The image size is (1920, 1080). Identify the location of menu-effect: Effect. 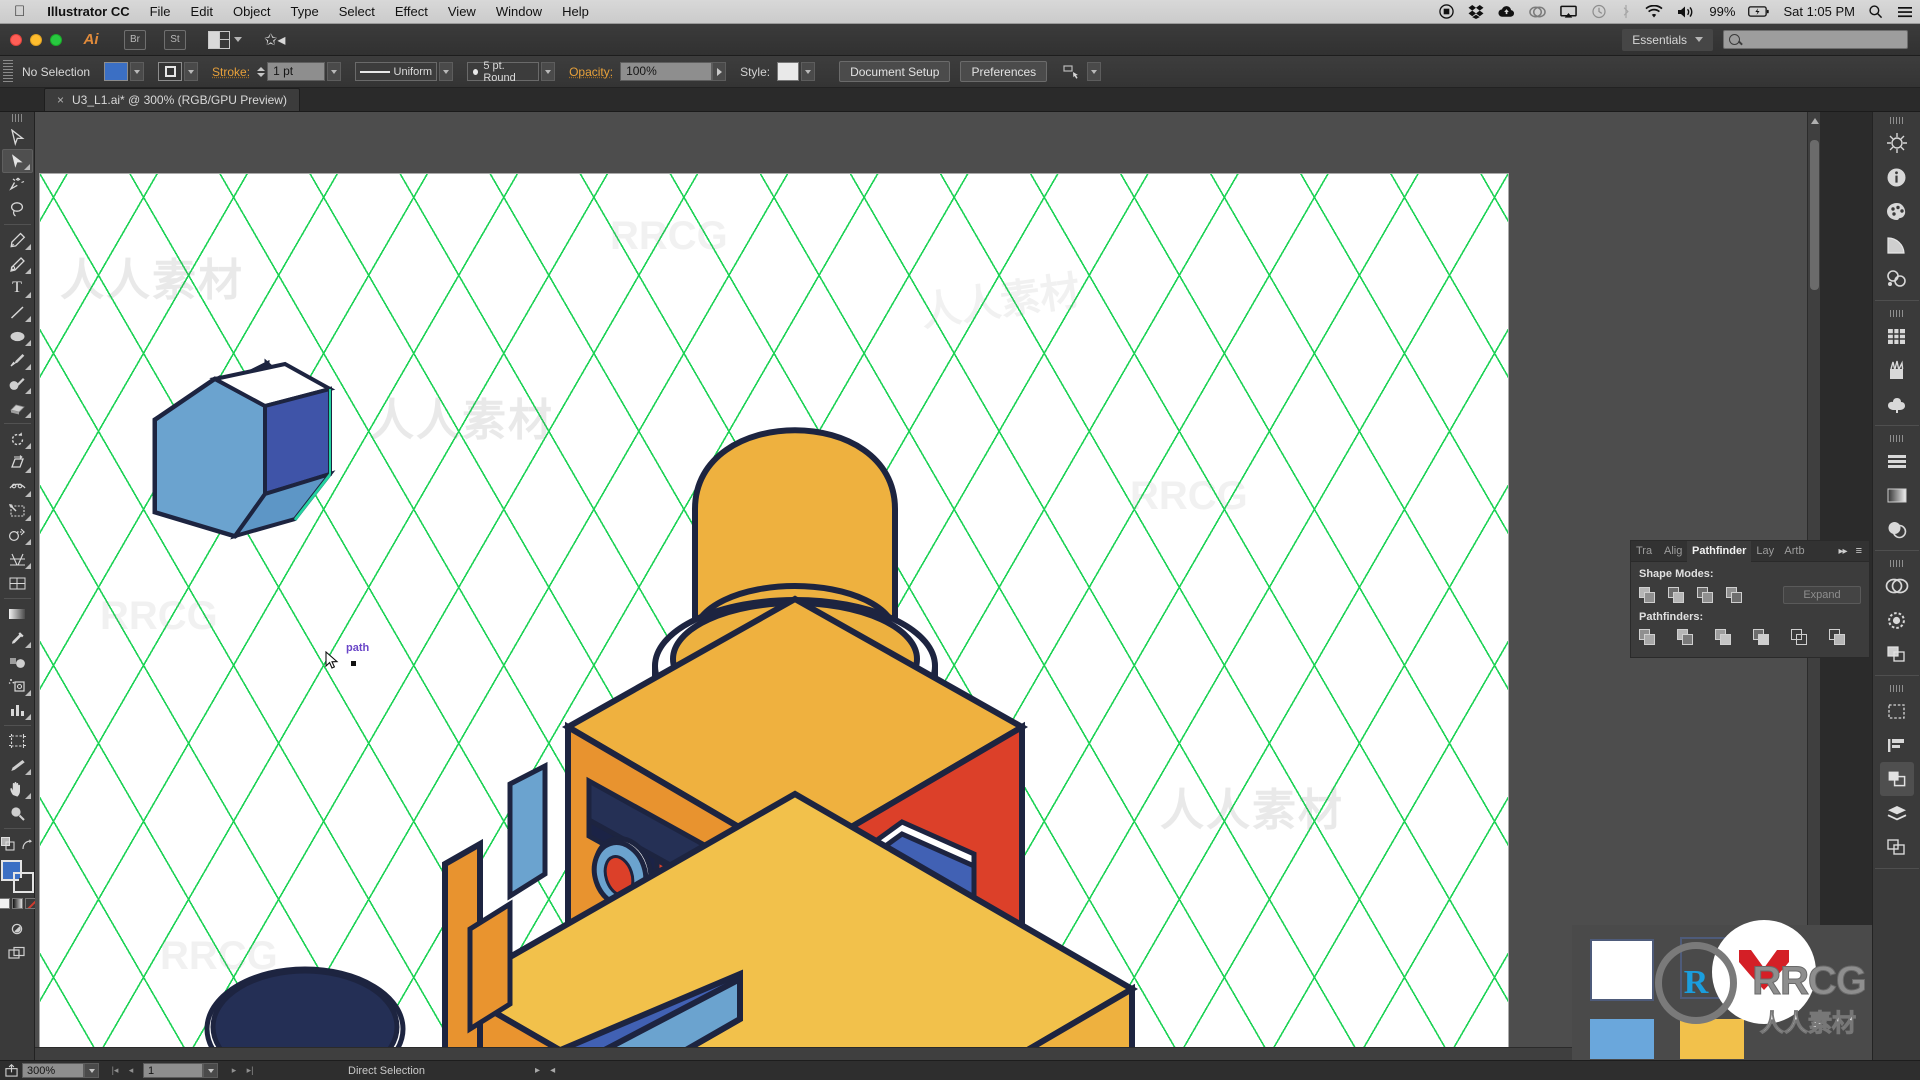
(411, 12).